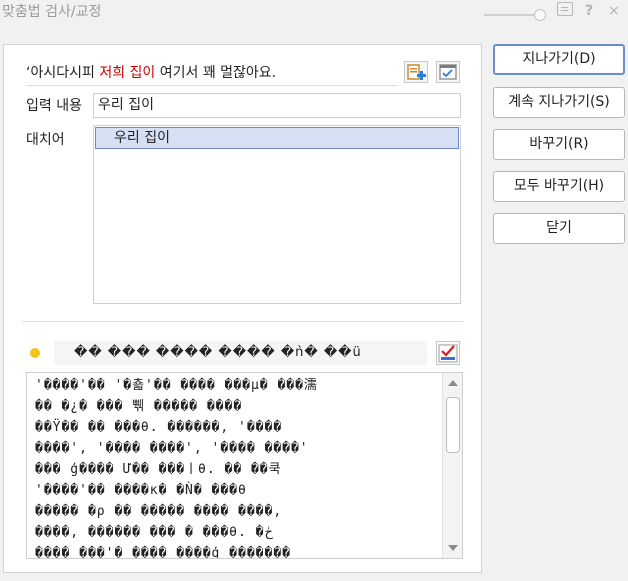 The width and height of the screenshot is (628, 581). What do you see at coordinates (540, 15) in the screenshot?
I see `slider-thumb` at bounding box center [540, 15].